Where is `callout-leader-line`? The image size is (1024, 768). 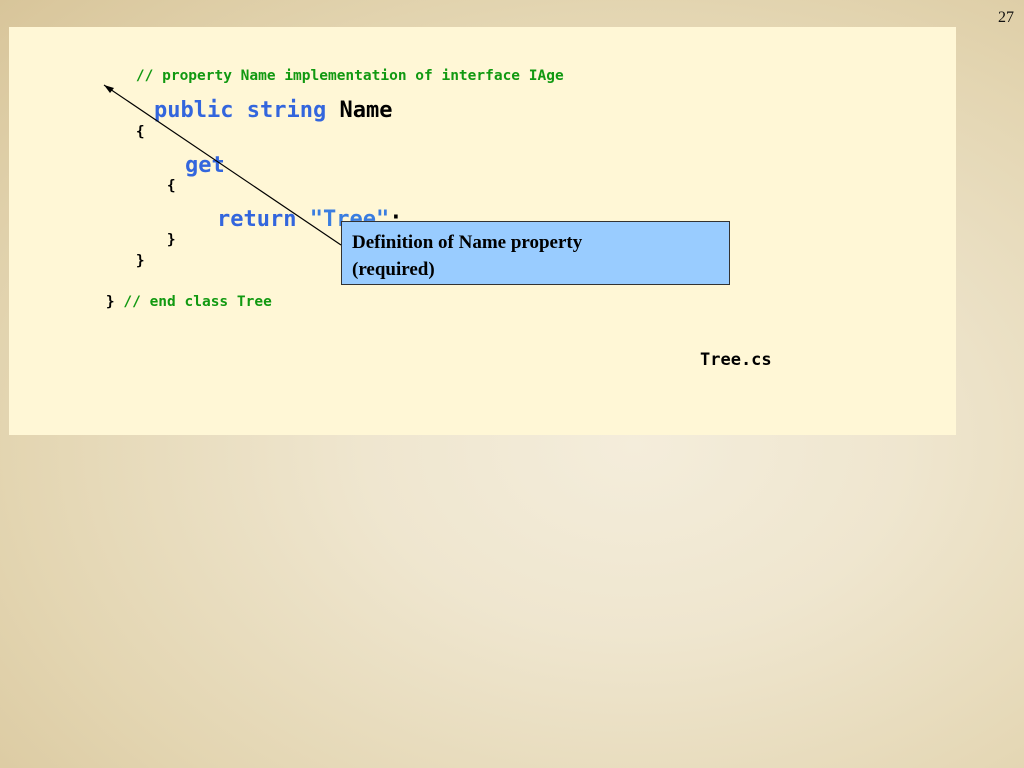 callout-leader-line is located at coordinates (222, 165).